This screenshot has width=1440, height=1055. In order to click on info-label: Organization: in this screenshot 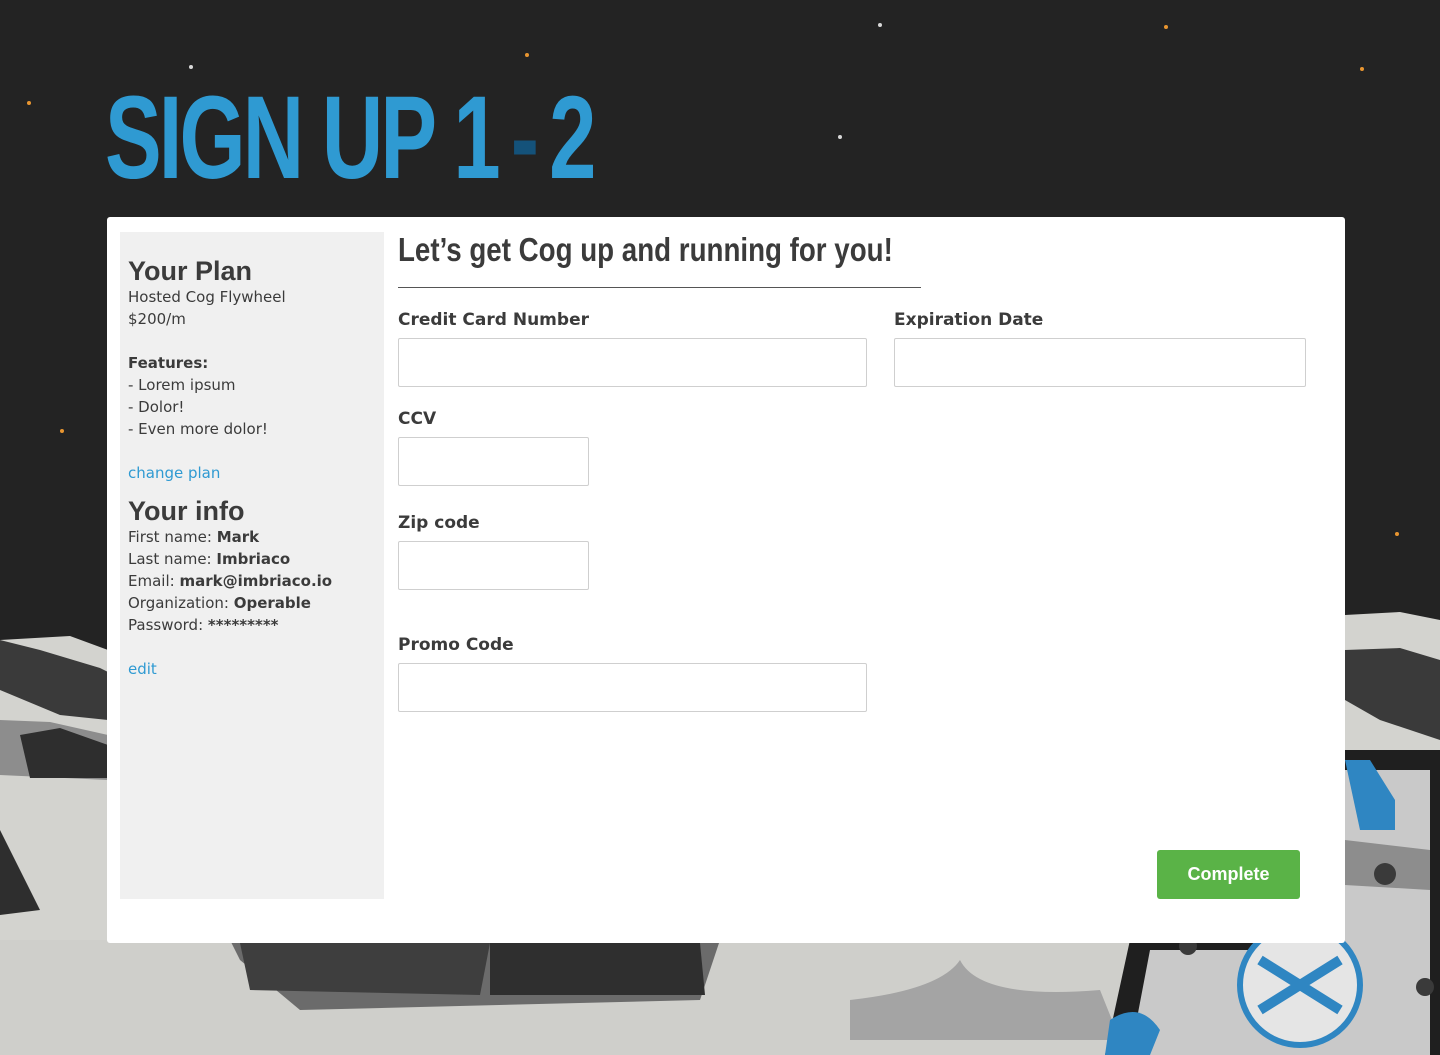, I will do `click(178, 603)`.